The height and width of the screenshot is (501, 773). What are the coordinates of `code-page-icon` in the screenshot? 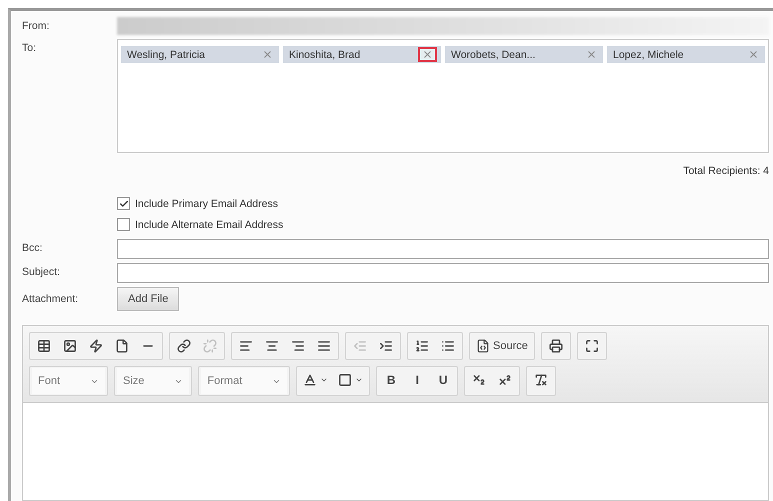 It's located at (483, 346).